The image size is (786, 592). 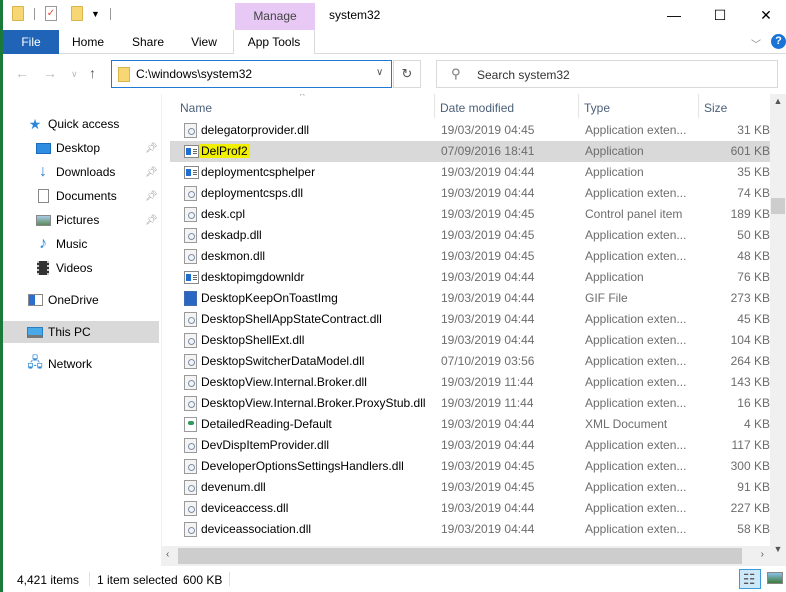 I want to click on file-name: deviceaccess.dll, so click(x=244, y=508).